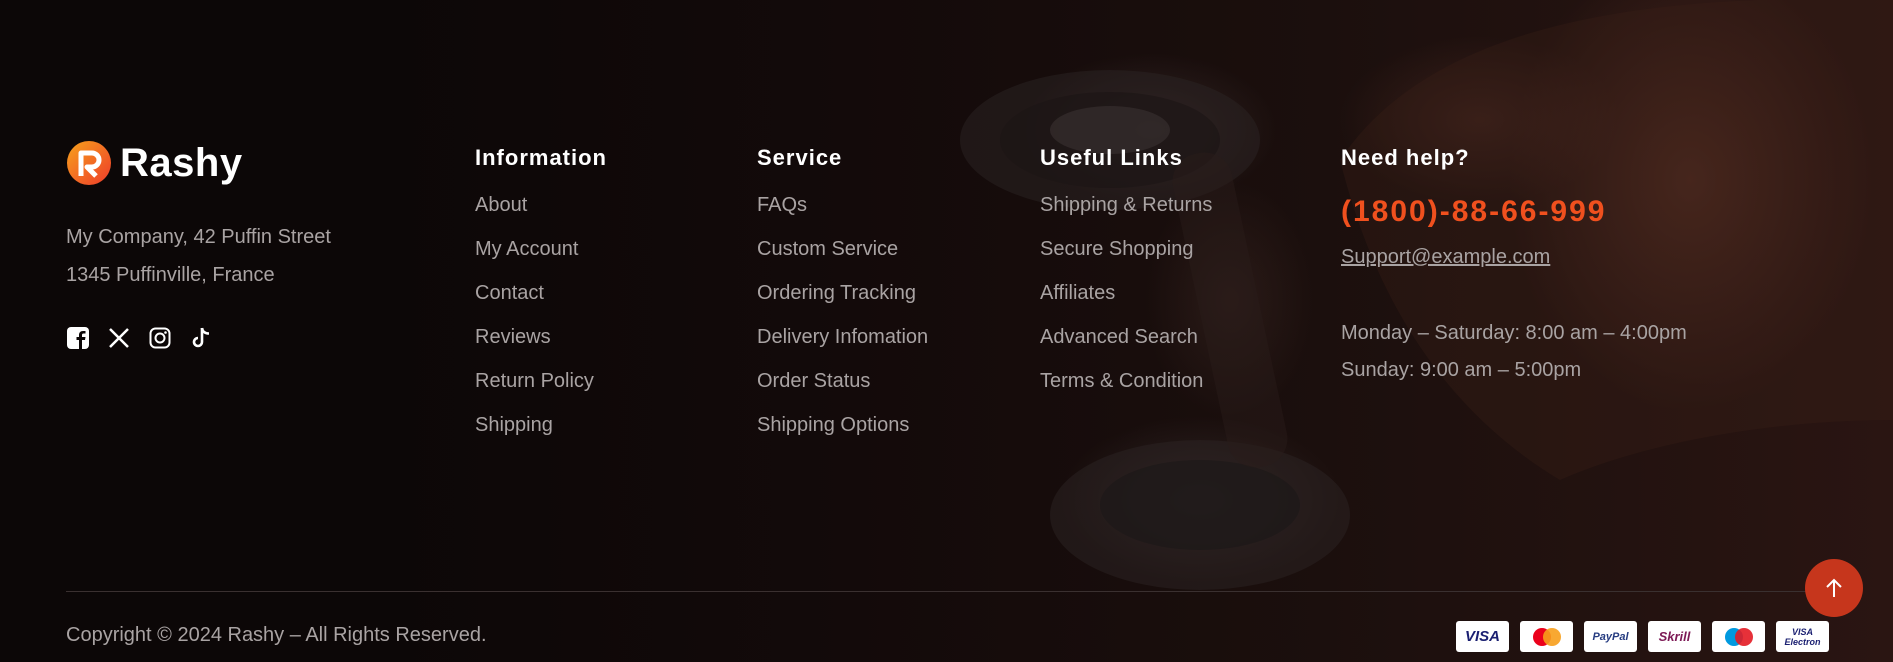 The height and width of the screenshot is (662, 1893). Describe the element at coordinates (1514, 333) in the screenshot. I see `hours-weekday: Monday – Saturday: 8:00 am – 4:00pm` at that location.